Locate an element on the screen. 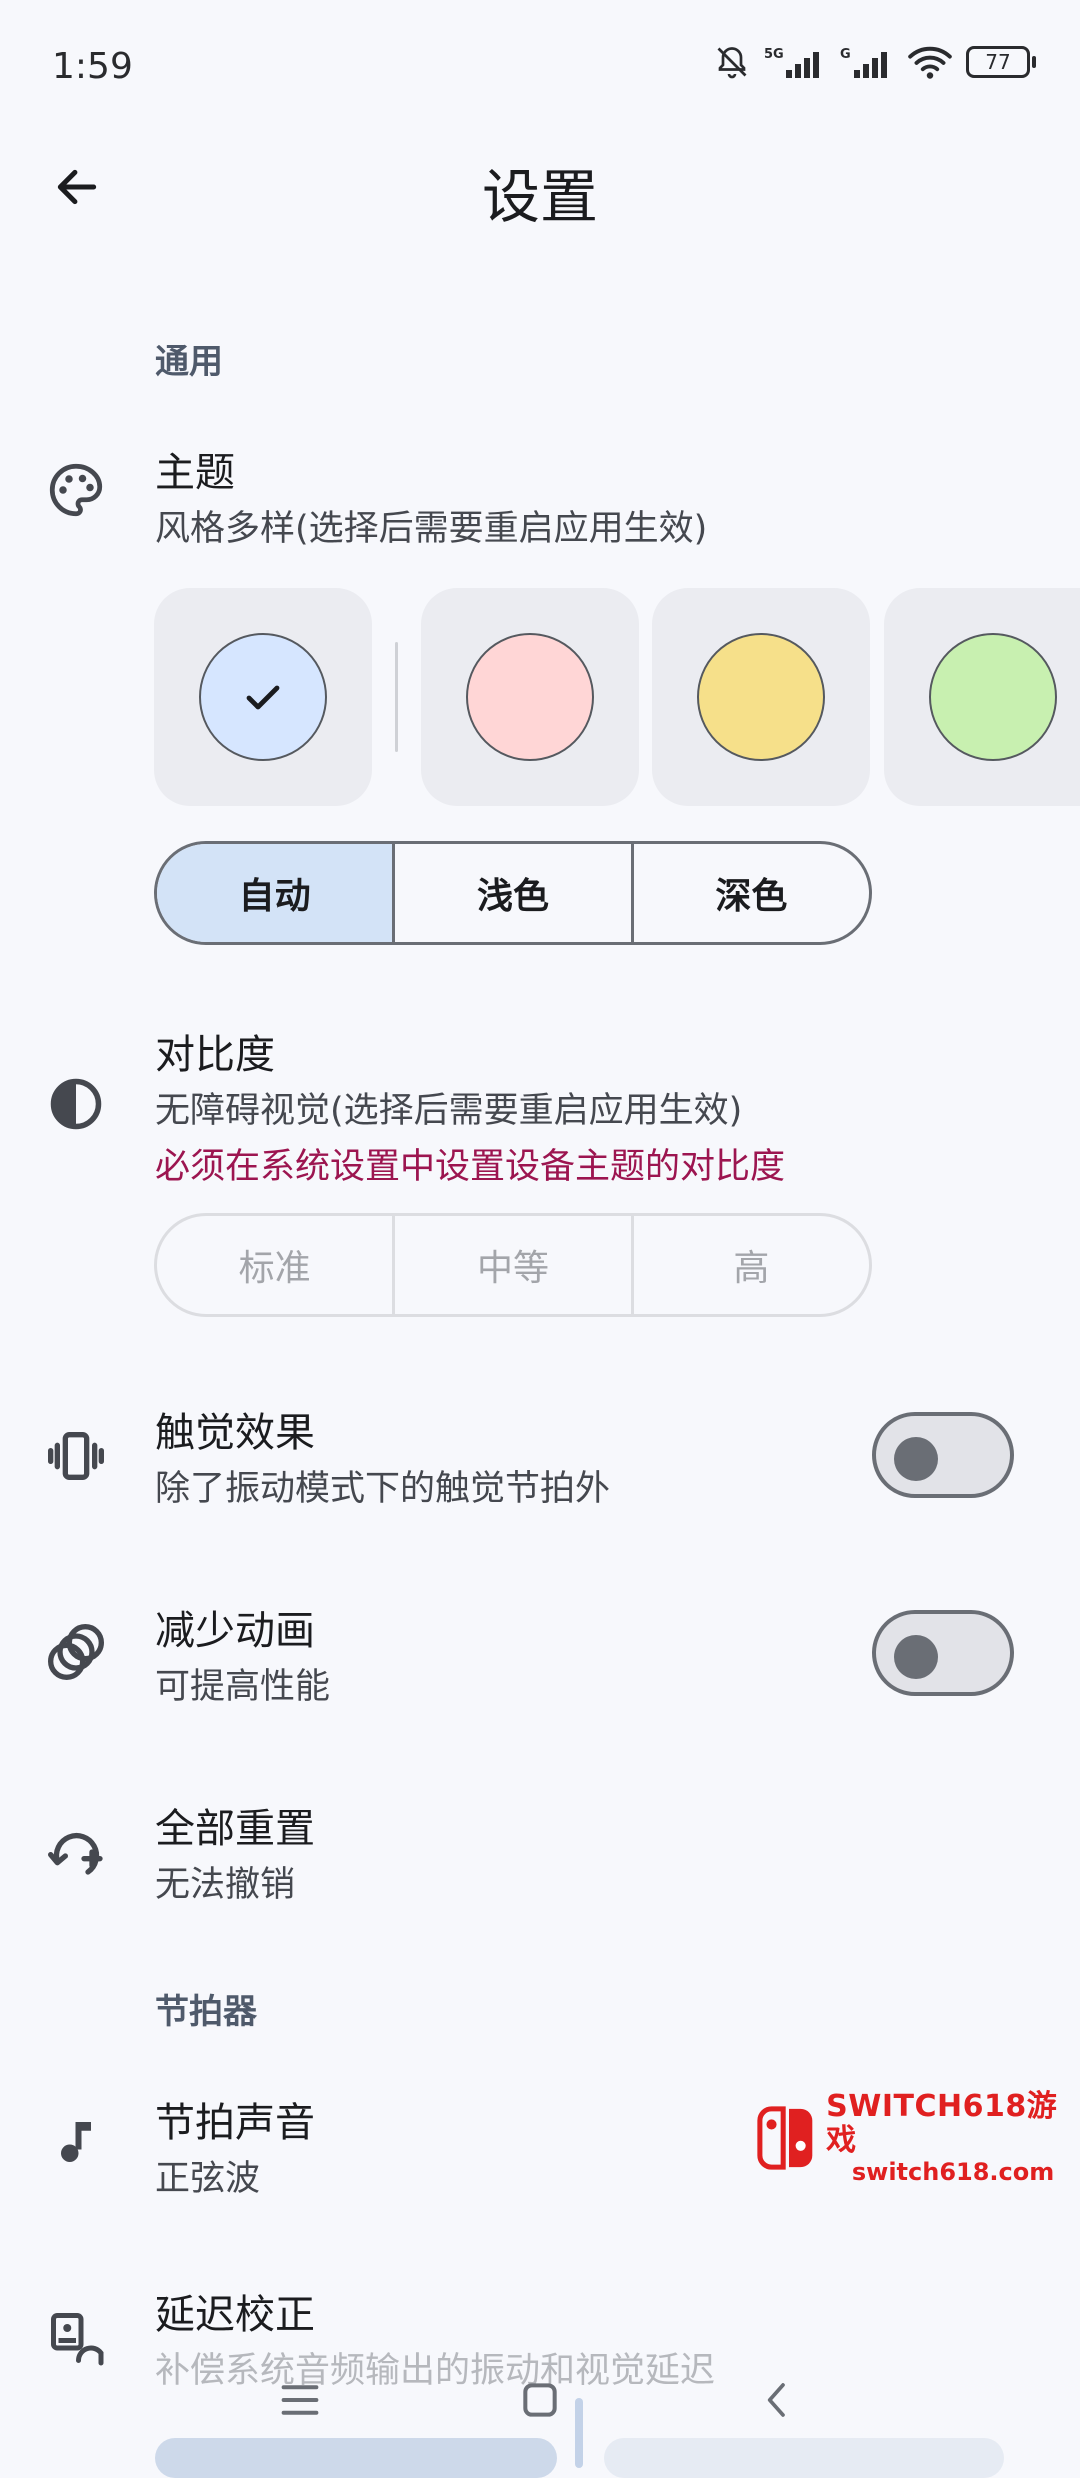 The height and width of the screenshot is (2478, 1080). status-time: 1:59 is located at coordinates (92, 66).